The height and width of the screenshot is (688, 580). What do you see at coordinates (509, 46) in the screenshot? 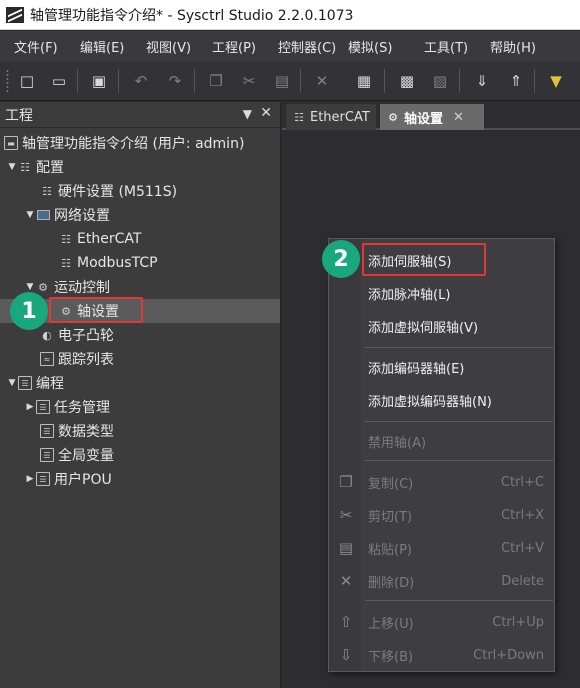
I see `menu-help: 帮助(H)` at bounding box center [509, 46].